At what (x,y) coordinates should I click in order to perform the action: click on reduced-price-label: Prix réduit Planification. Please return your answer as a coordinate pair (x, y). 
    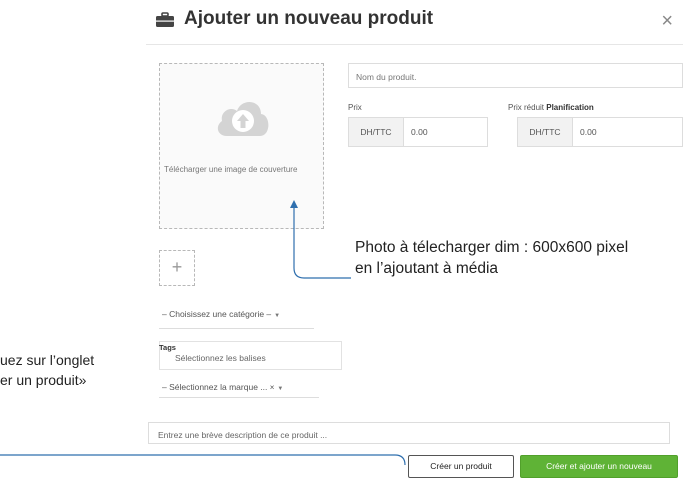
    Looking at the image, I should click on (551, 107).